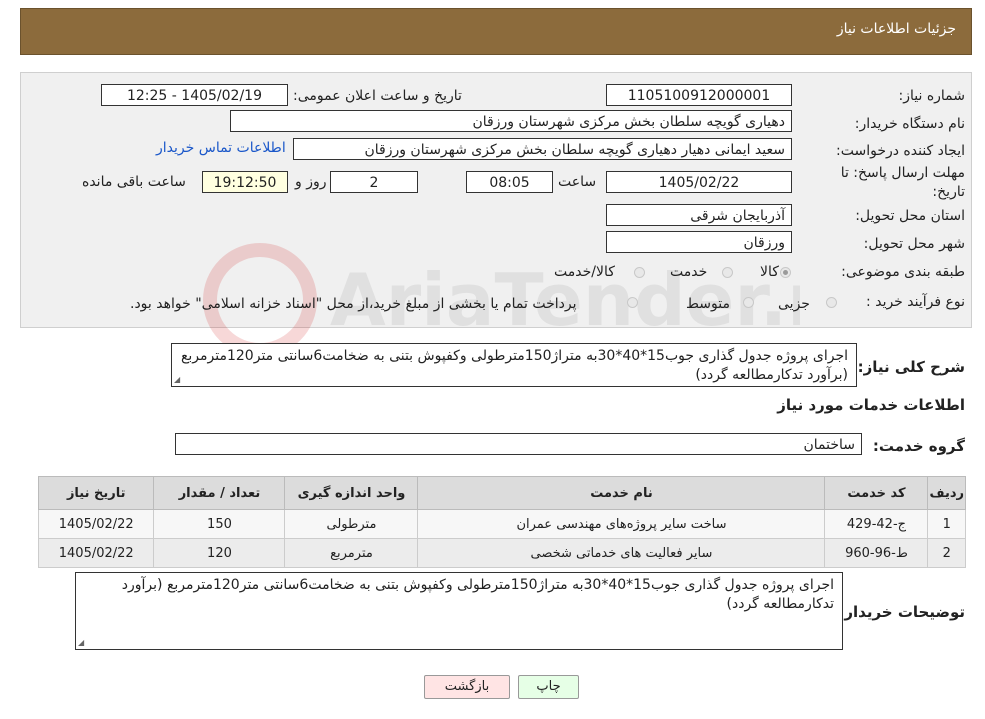 This screenshot has width=985, height=719. What do you see at coordinates (918, 446) in the screenshot?
I see `service-group-label: گروه خدمت:` at bounding box center [918, 446].